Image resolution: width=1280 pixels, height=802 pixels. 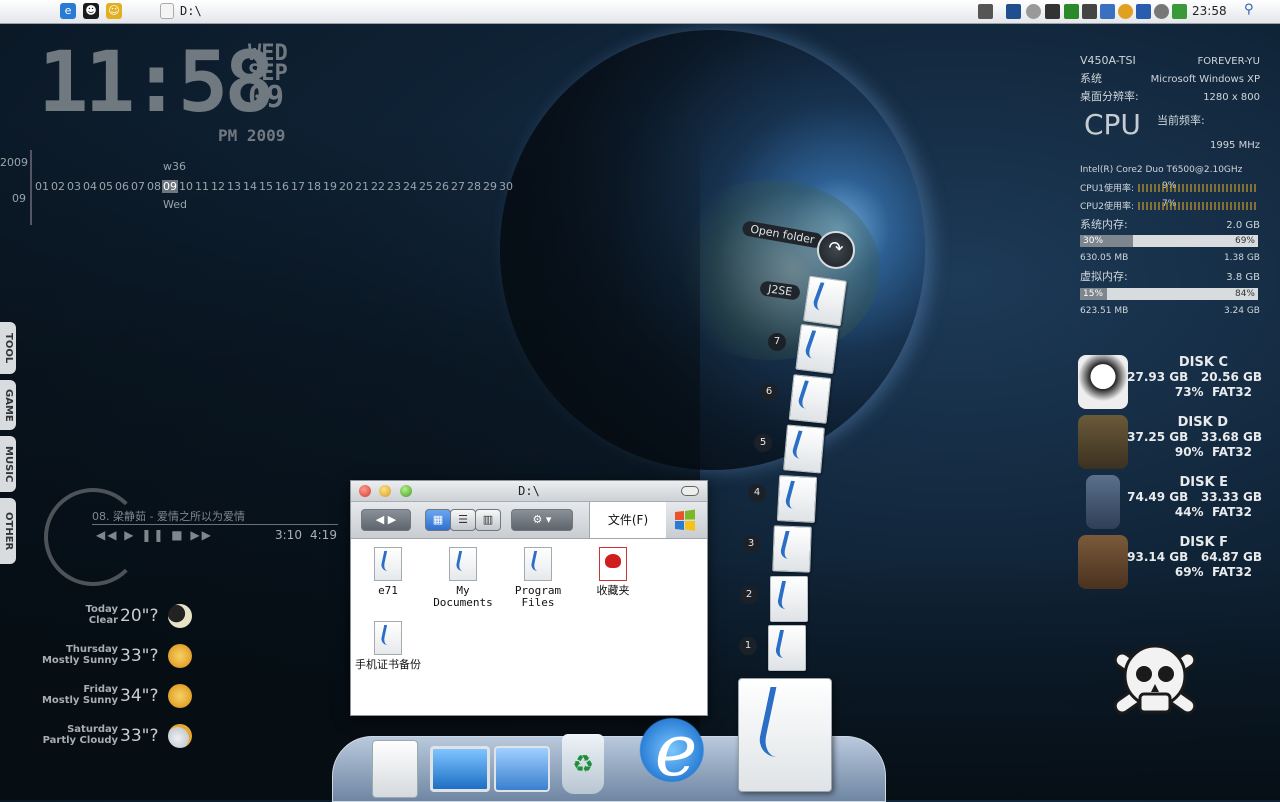 What do you see at coordinates (488, 520) in the screenshot?
I see `column-view-button: ▥` at bounding box center [488, 520].